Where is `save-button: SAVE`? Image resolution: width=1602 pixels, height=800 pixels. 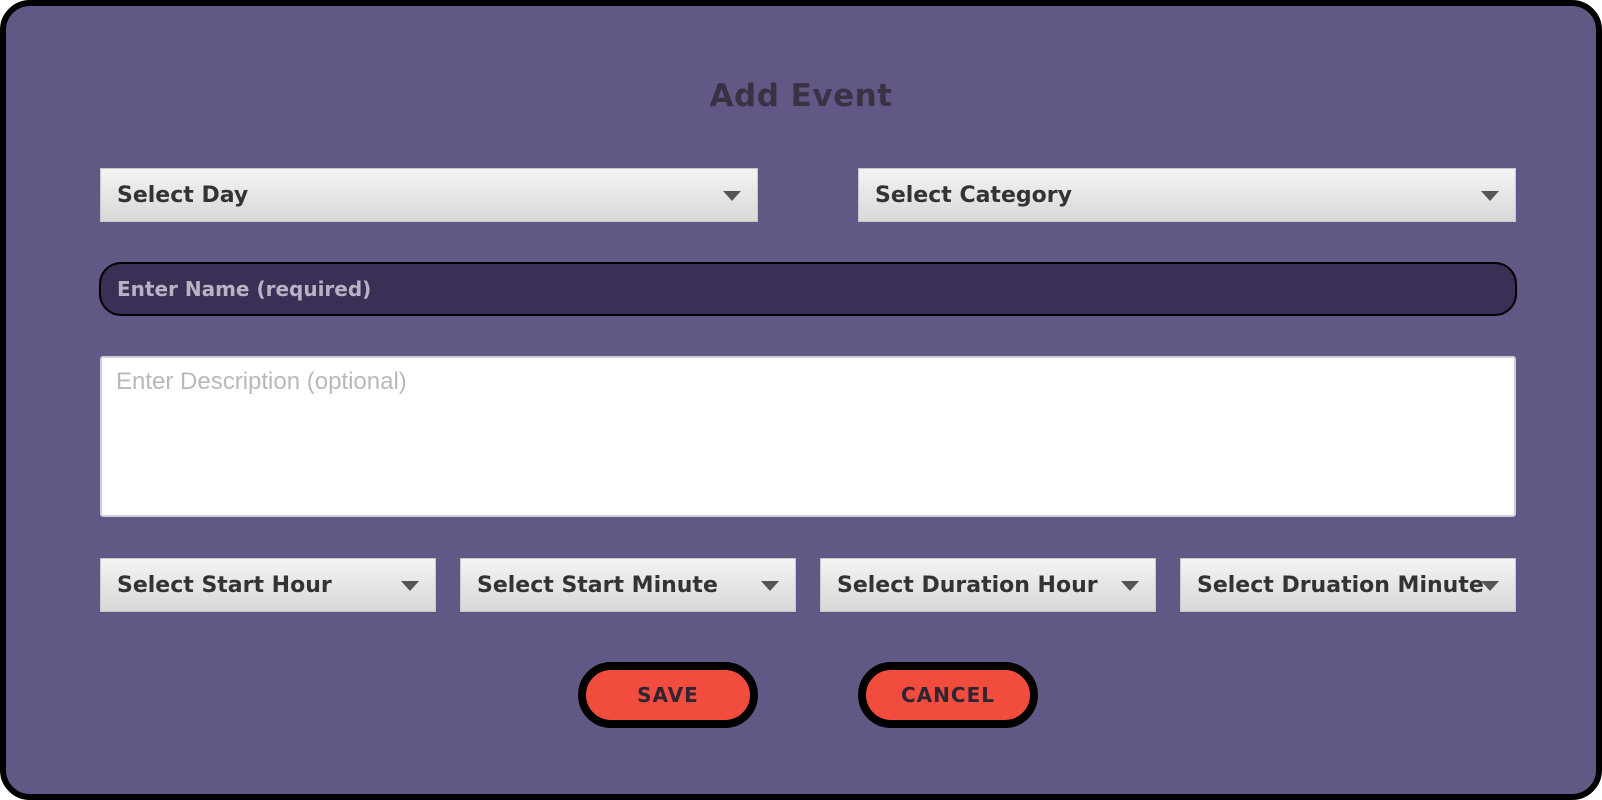
save-button: SAVE is located at coordinates (668, 695).